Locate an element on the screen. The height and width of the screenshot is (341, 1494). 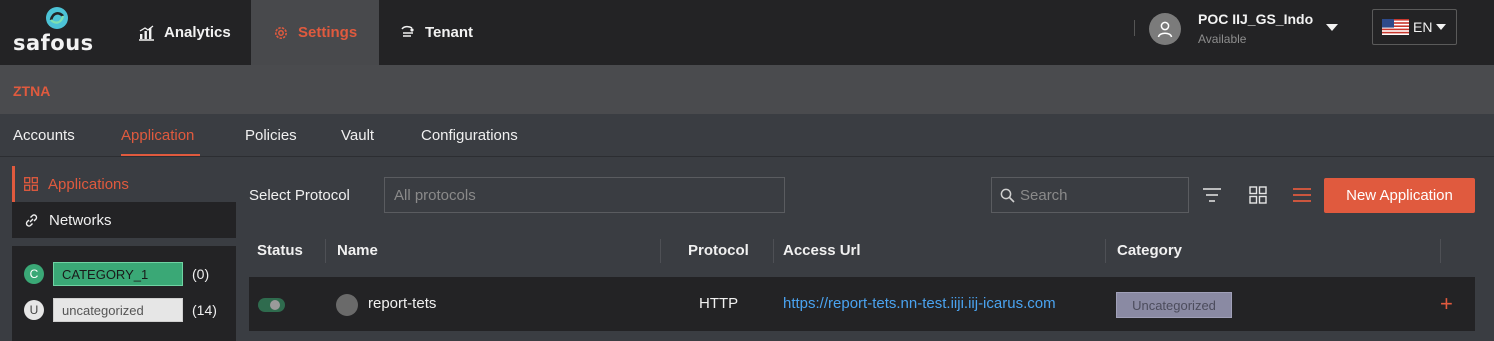
grid-view-button is located at coordinates (1258, 195).